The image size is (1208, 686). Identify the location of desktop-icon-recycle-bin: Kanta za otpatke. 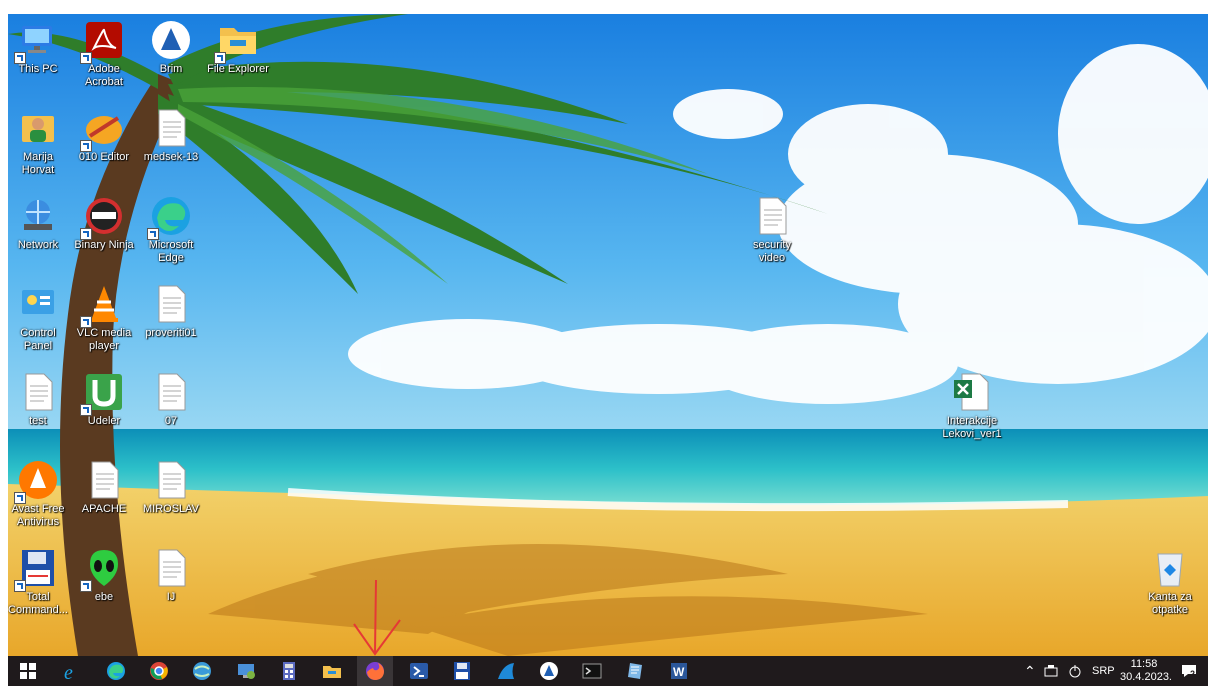
(1170, 581).